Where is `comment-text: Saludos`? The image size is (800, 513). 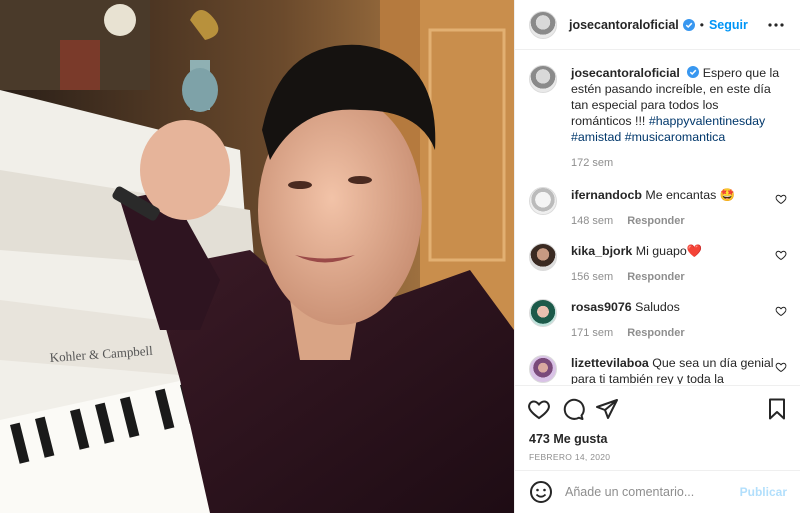 comment-text: Saludos is located at coordinates (657, 307).